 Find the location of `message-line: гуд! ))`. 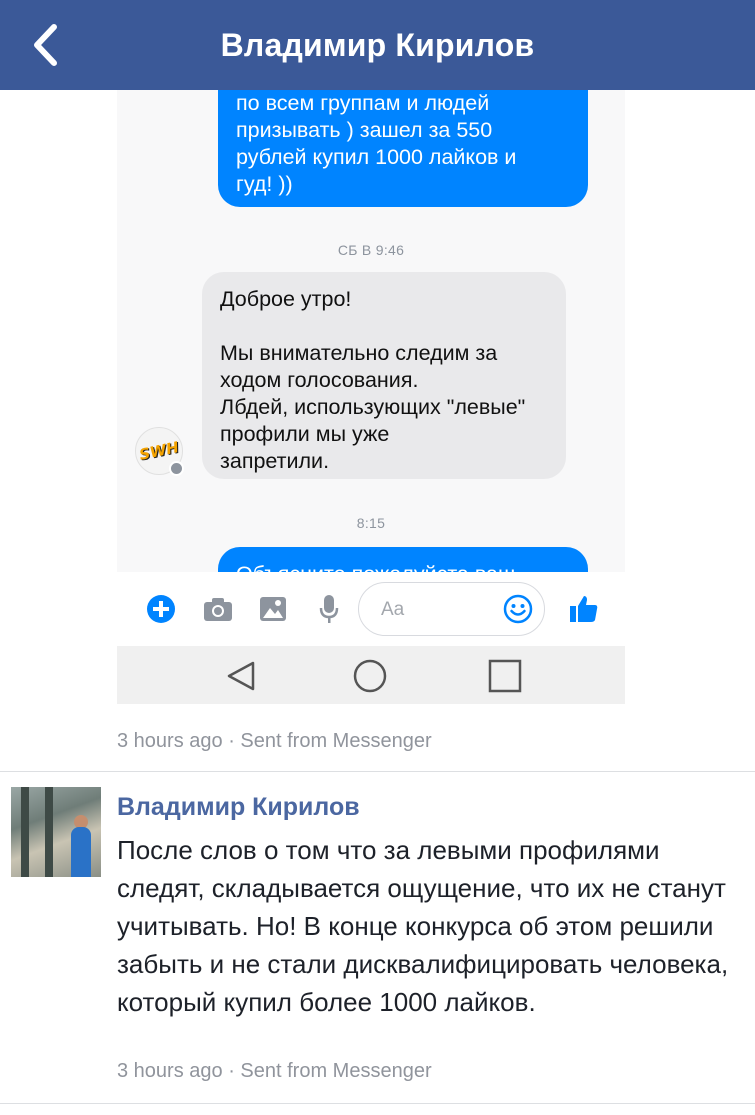

message-line: гуд! )) is located at coordinates (264, 184).